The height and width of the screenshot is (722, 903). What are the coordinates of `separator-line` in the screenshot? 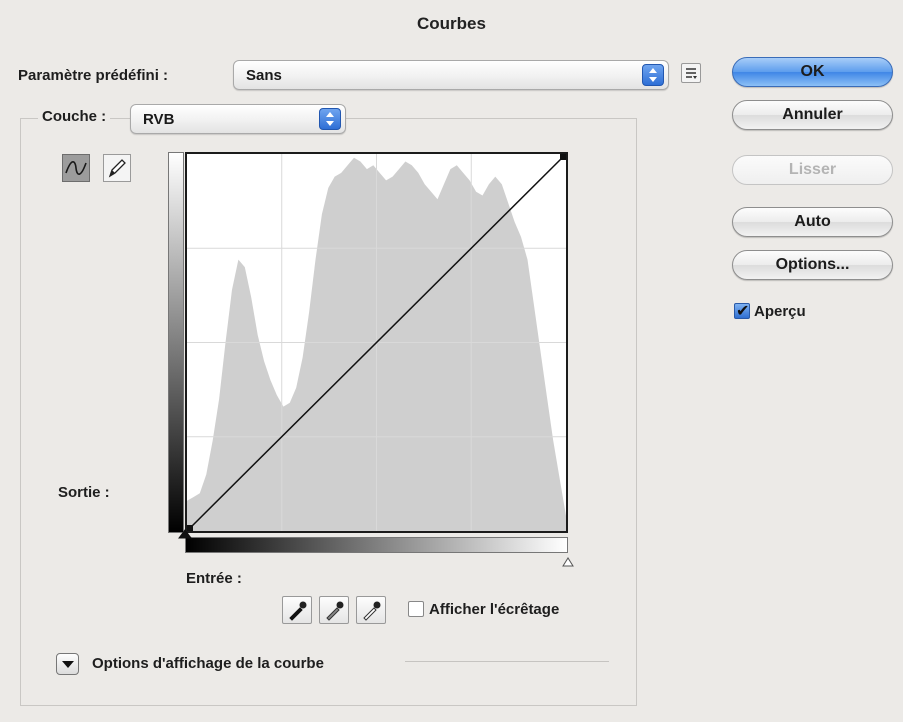 It's located at (507, 661).